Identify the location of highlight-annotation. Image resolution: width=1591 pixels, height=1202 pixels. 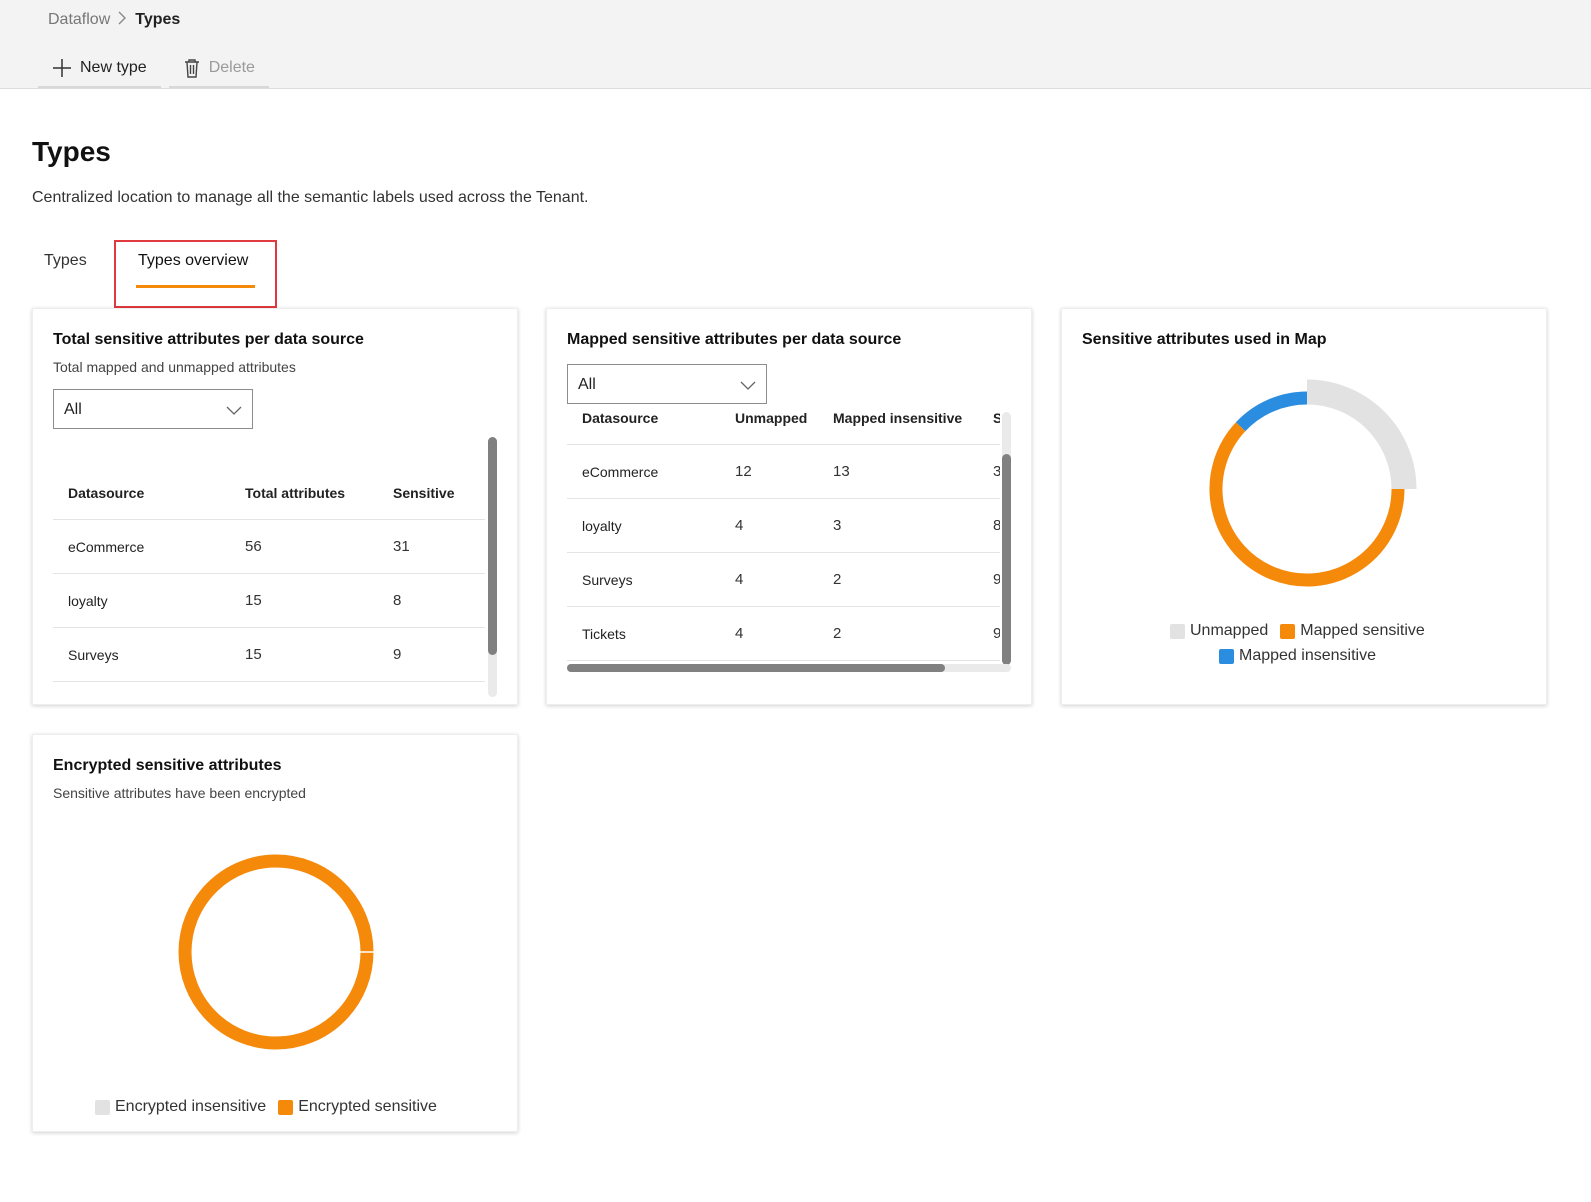
(195, 274).